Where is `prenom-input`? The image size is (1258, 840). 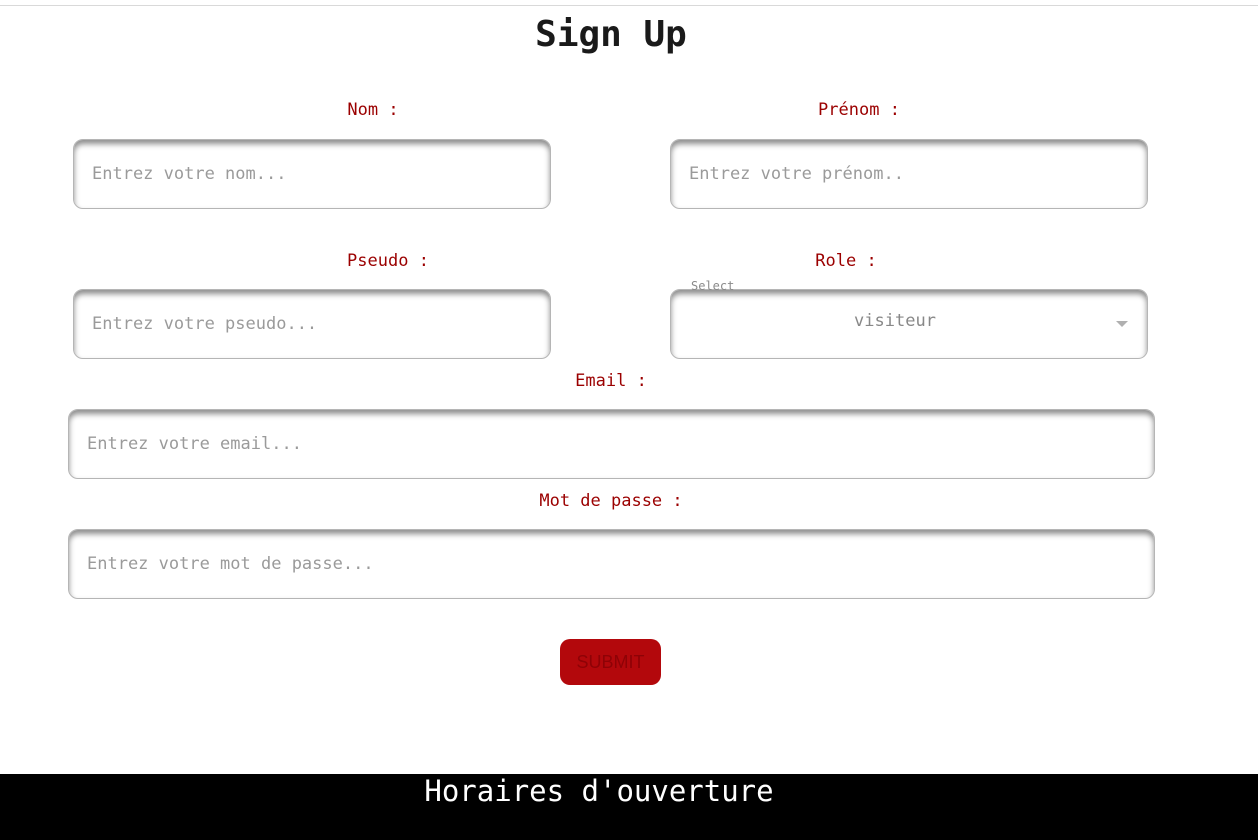
prenom-input is located at coordinates (909, 174).